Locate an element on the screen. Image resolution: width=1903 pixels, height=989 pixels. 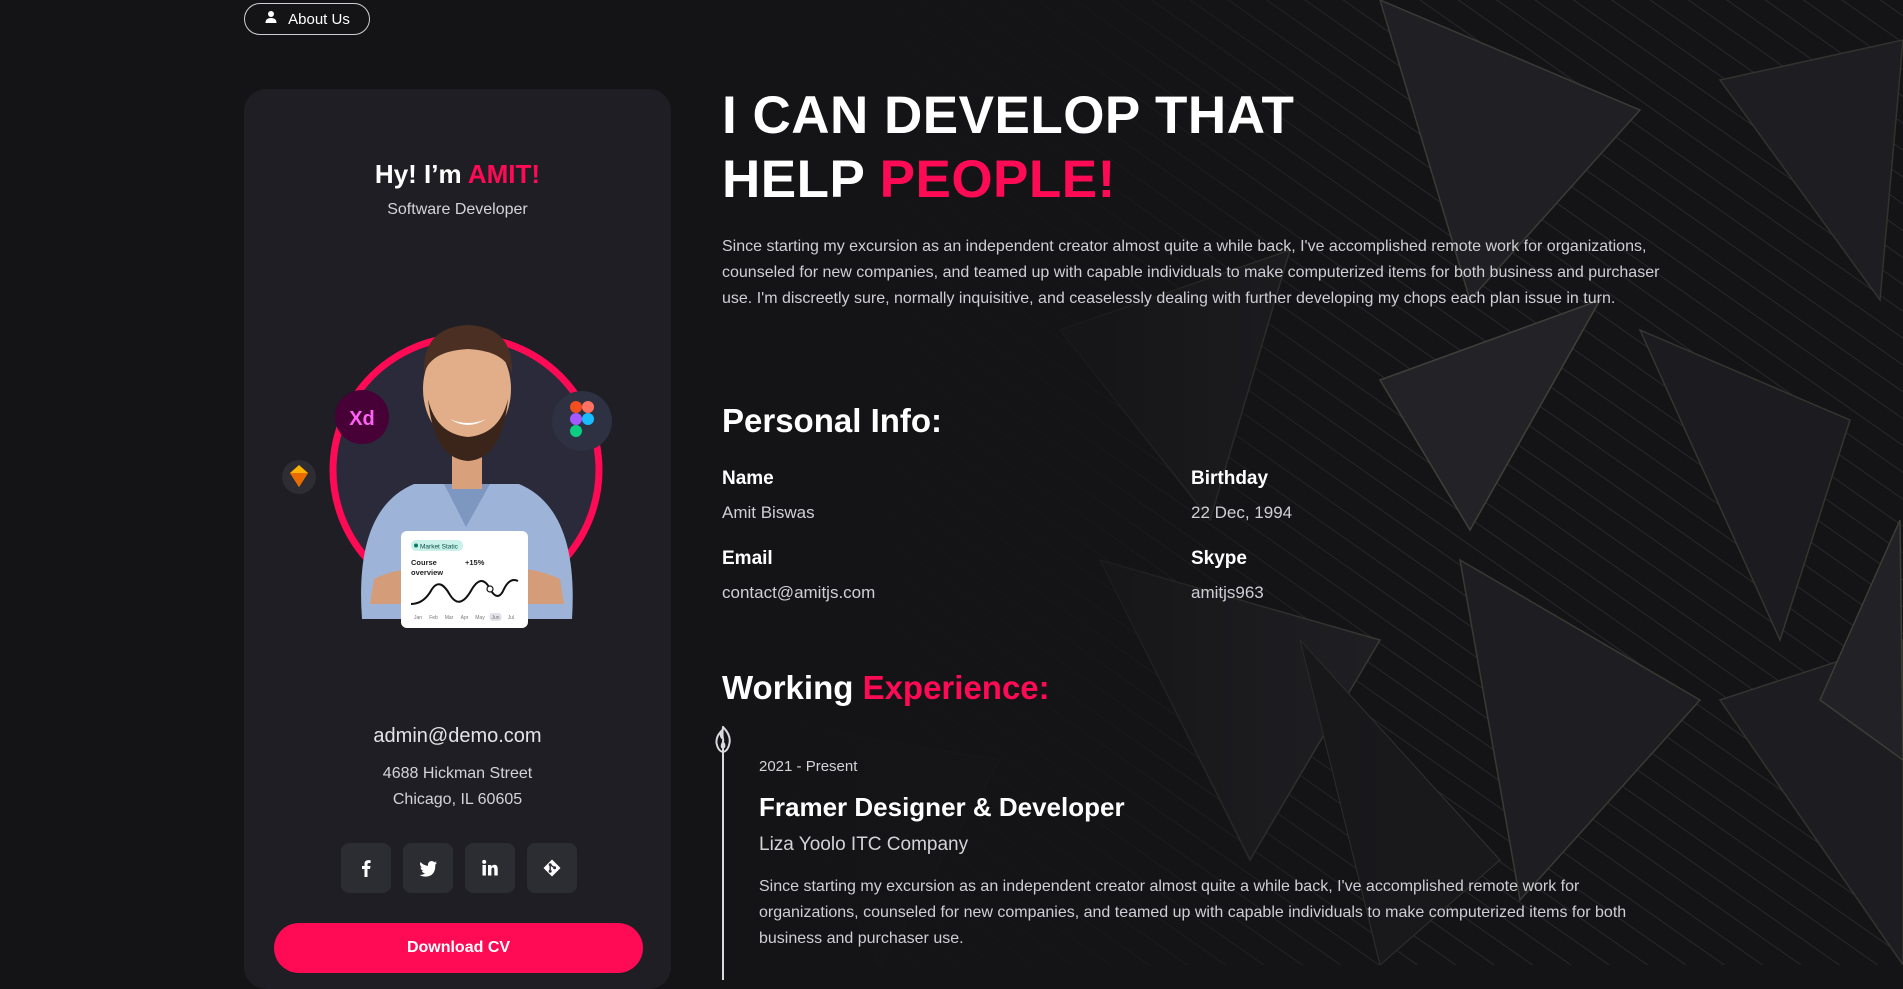
flame-icon is located at coordinates (723, 740).